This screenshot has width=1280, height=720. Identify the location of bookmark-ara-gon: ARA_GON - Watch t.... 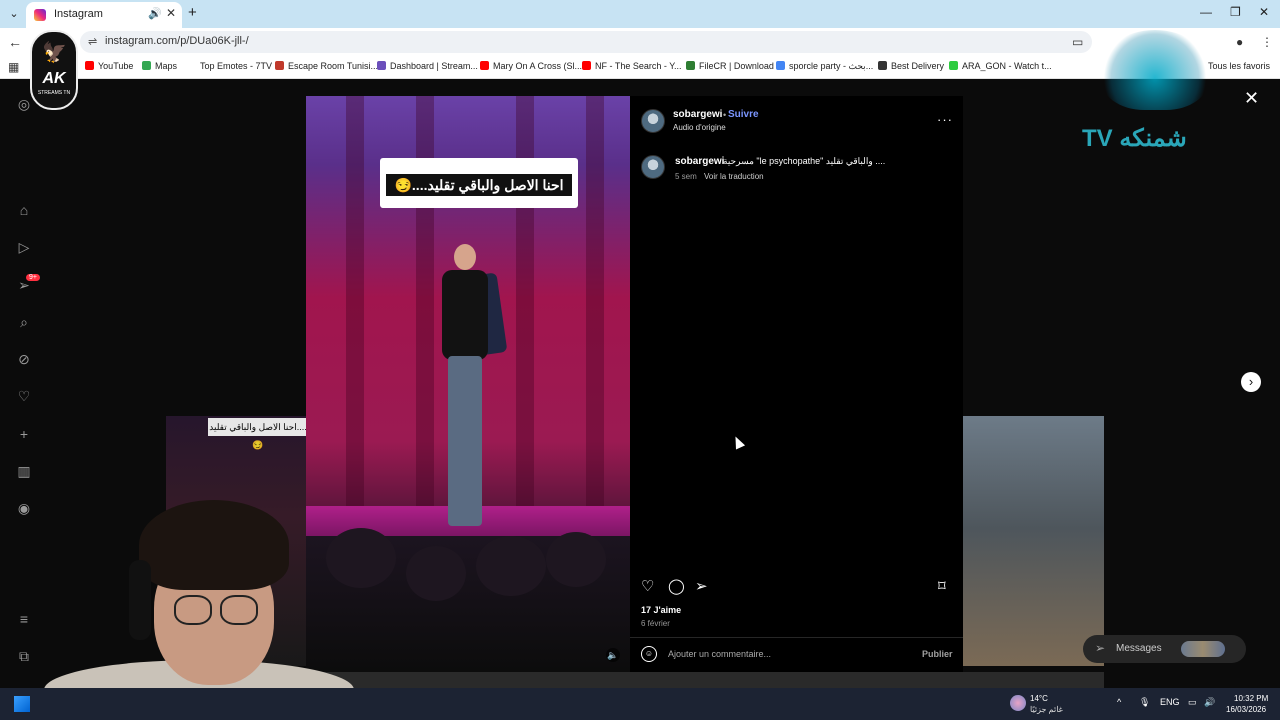
(1000, 66).